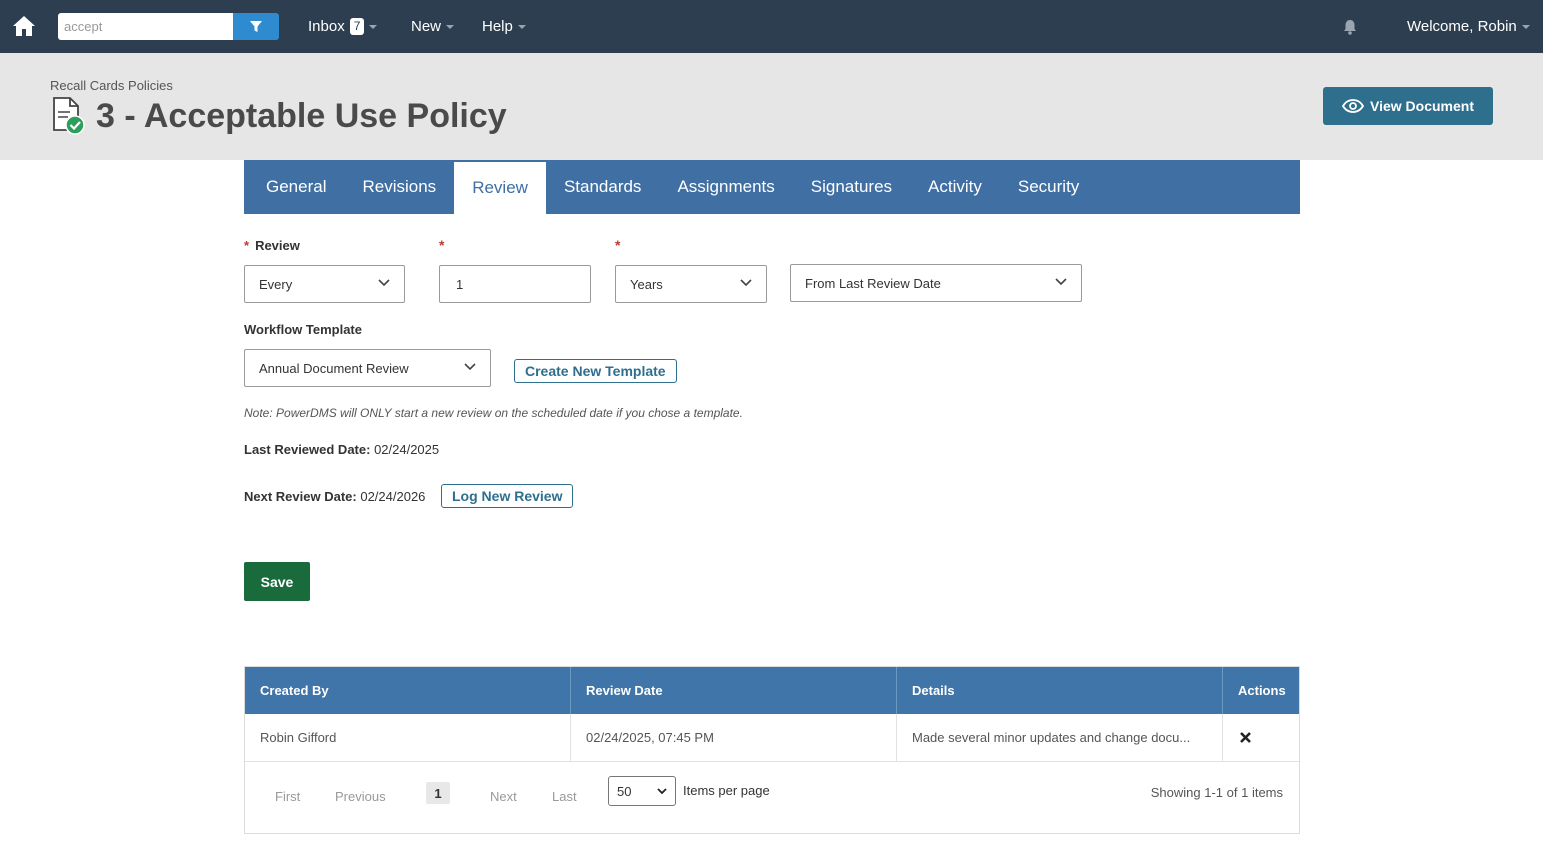  I want to click on filter-icon, so click(256, 26).